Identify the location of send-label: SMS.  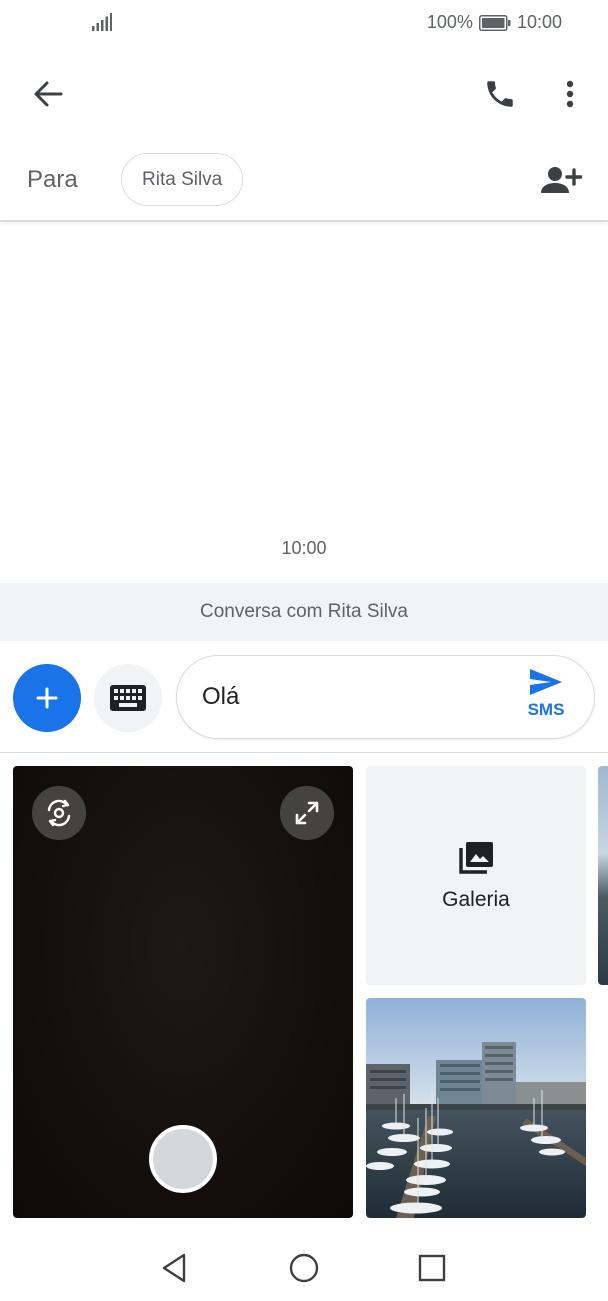
(546, 709).